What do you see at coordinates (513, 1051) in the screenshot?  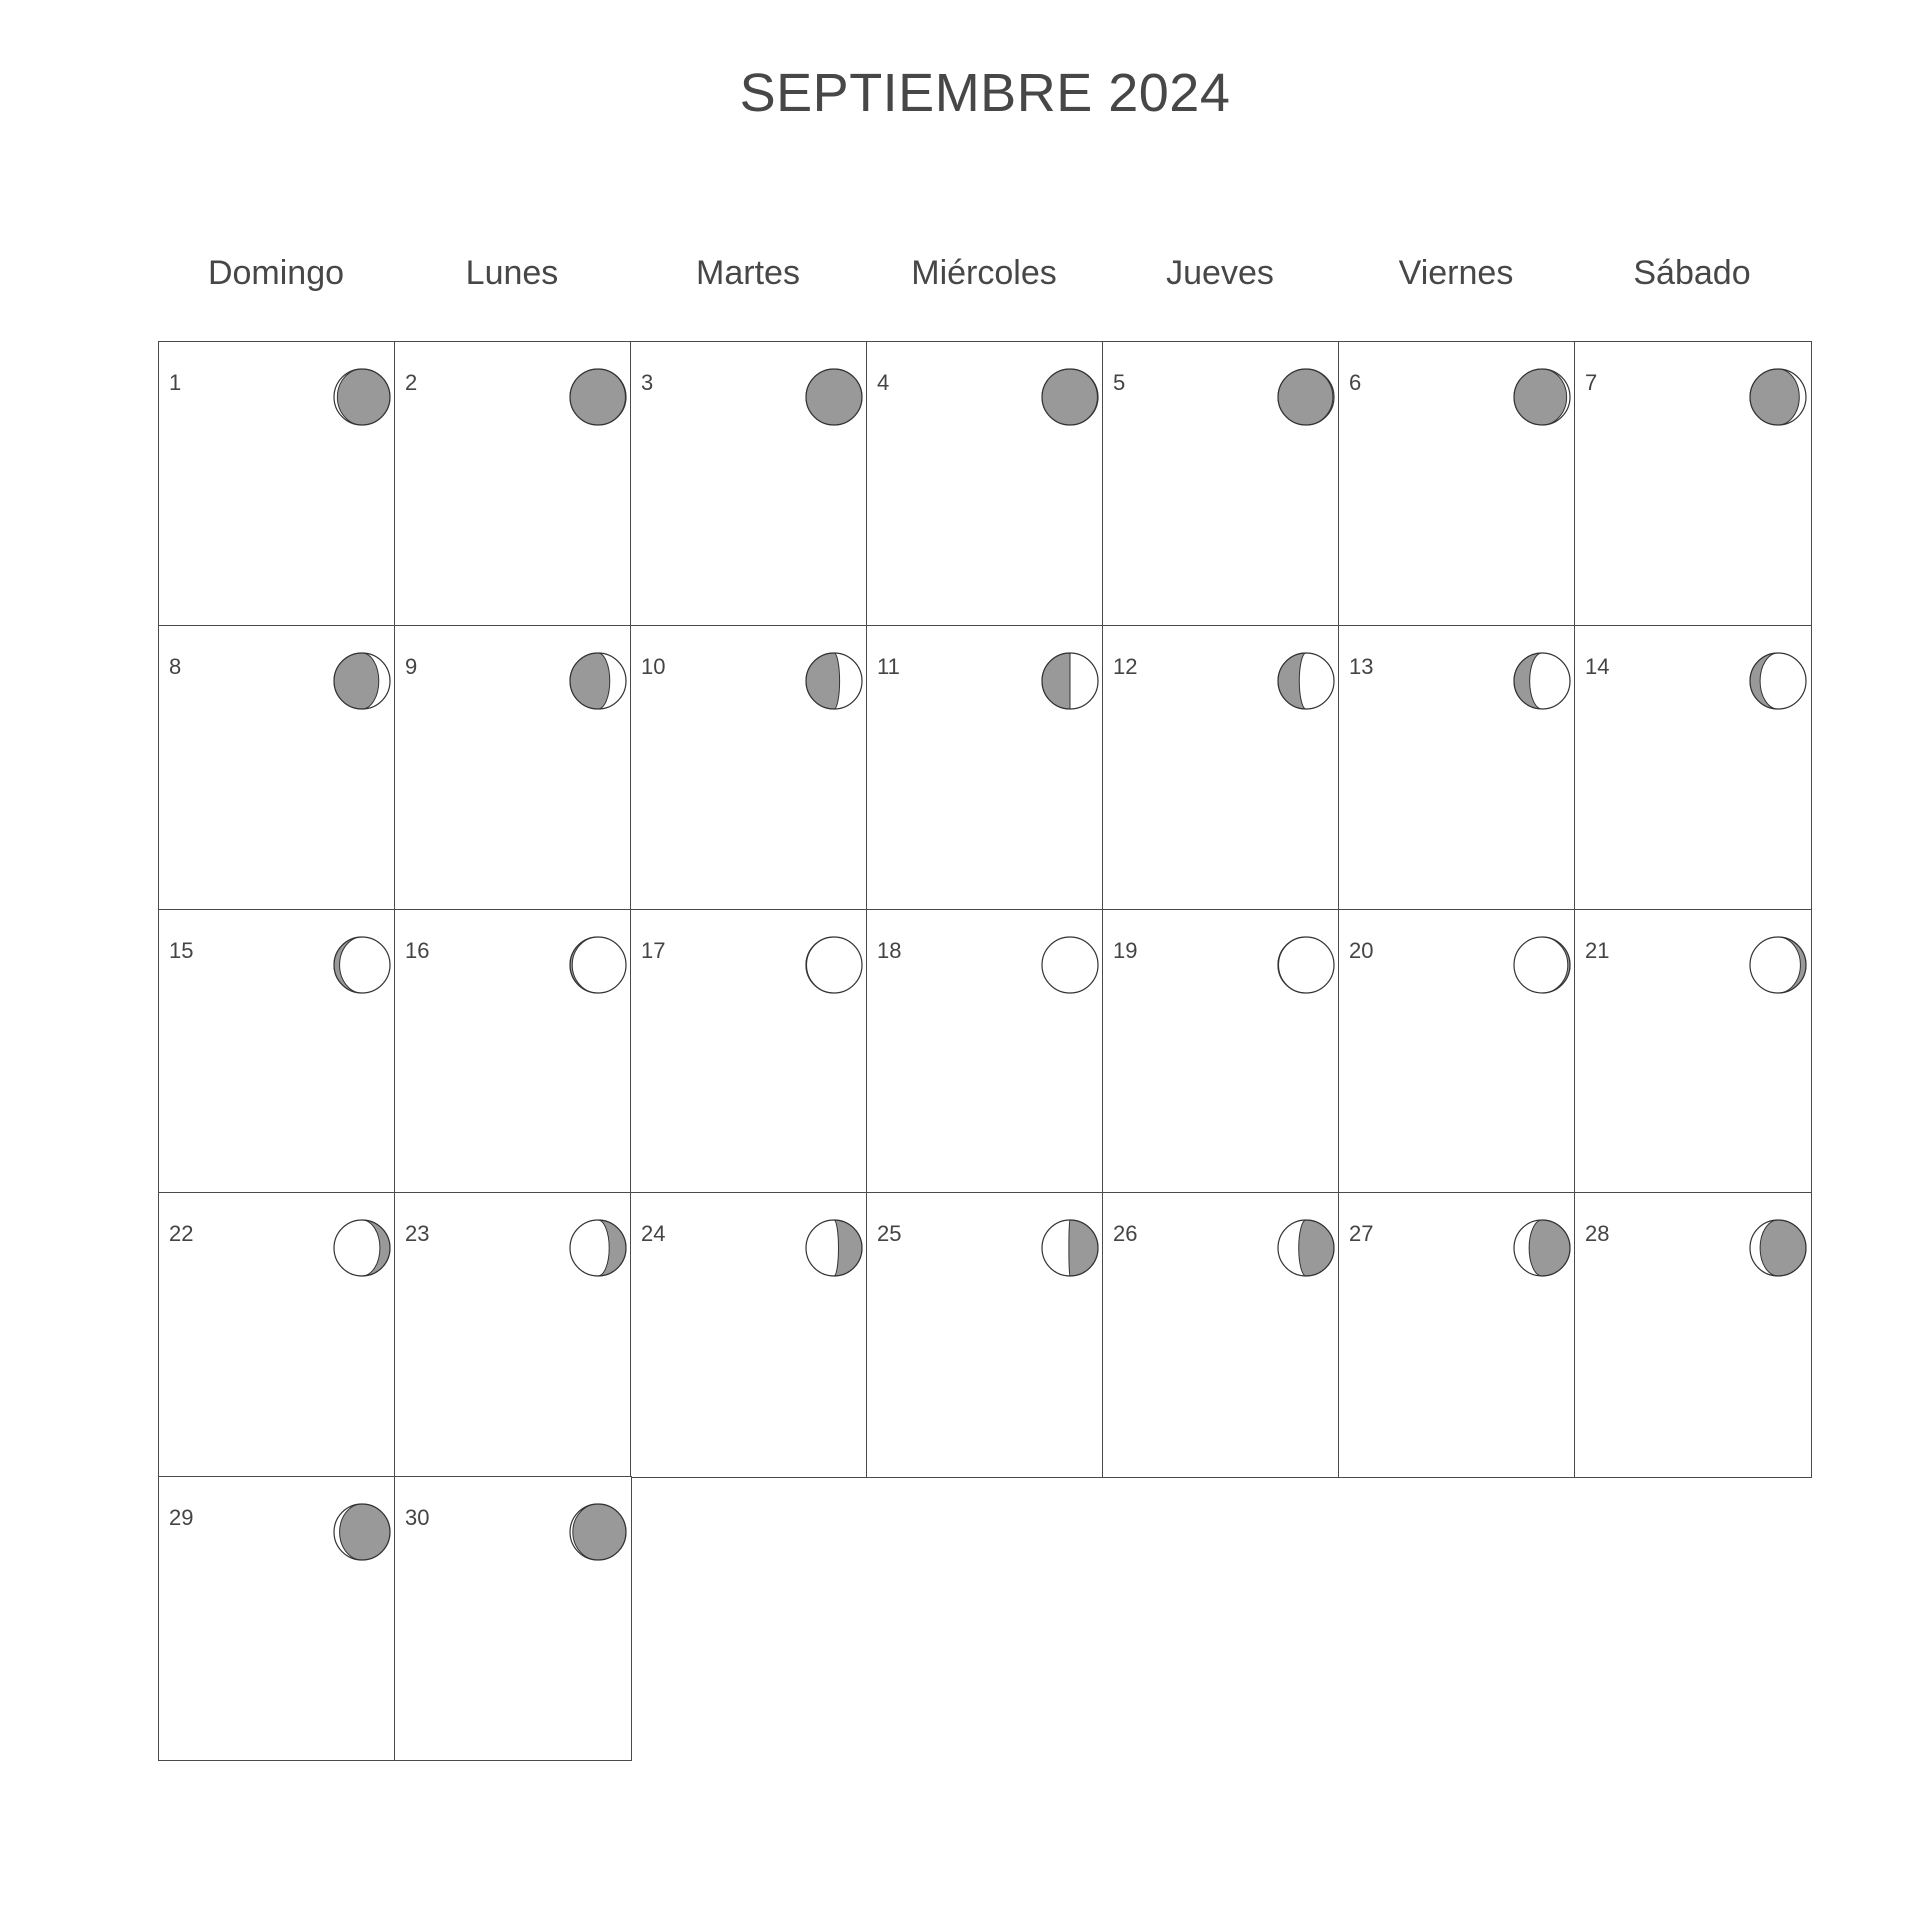 I see `day-cell: 16` at bounding box center [513, 1051].